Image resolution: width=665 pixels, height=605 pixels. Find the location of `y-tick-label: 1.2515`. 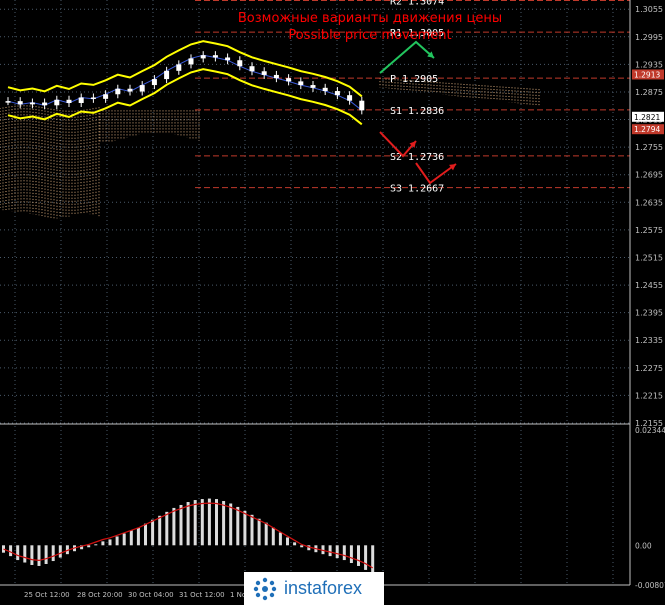

y-tick-label: 1.2515 is located at coordinates (649, 257).